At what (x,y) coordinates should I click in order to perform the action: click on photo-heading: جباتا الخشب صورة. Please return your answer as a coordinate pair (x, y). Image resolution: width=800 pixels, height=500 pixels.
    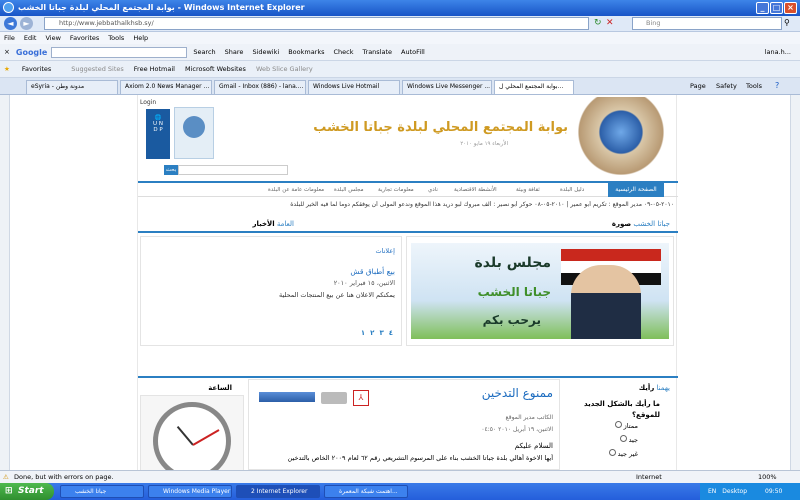
    Looking at the image, I should click on (539, 224).